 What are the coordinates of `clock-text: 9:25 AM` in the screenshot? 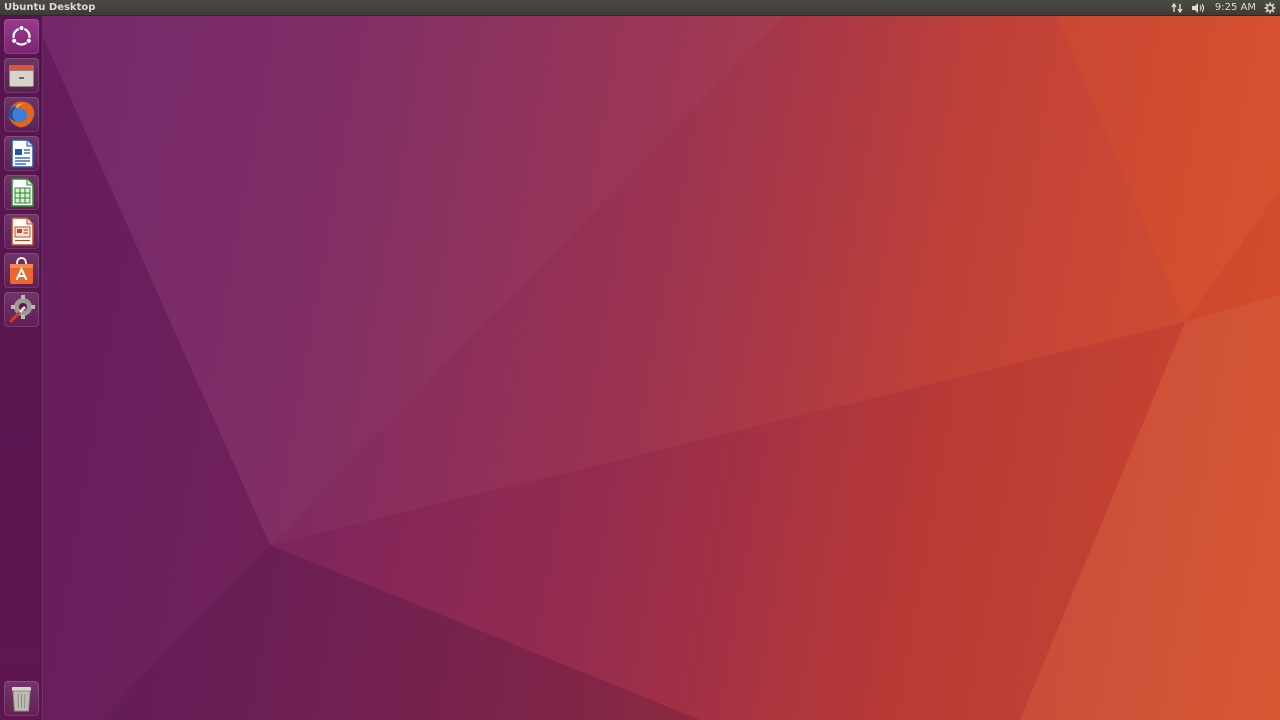 It's located at (1235, 7).